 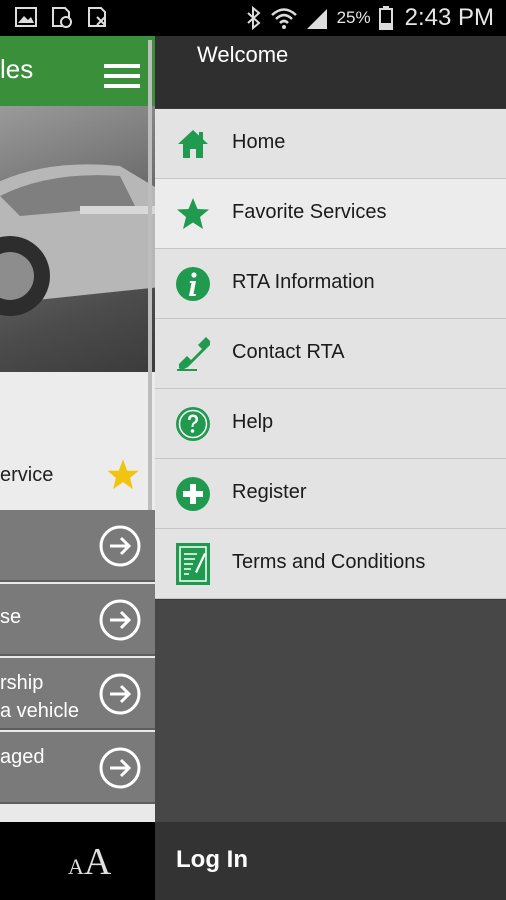 What do you see at coordinates (76, 866) in the screenshot?
I see `font-size-small-label: A` at bounding box center [76, 866].